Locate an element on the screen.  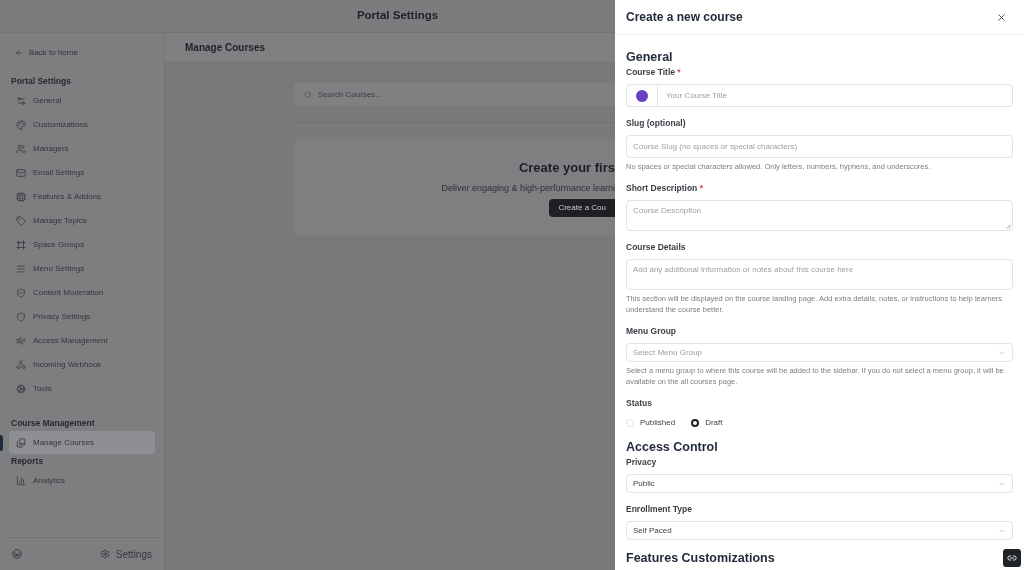
portal-title: Portal Settings is located at coordinates (397, 16).